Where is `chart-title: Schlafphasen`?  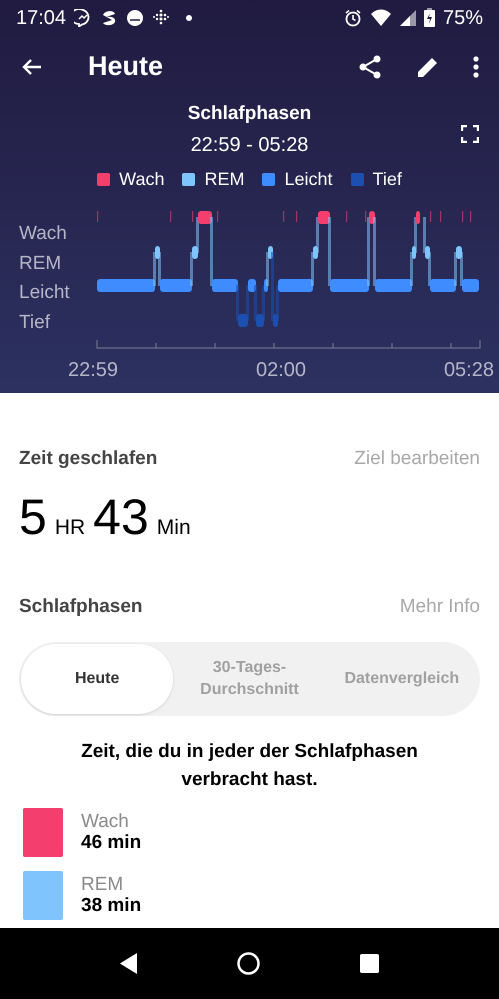 chart-title: Schlafphasen is located at coordinates (250, 114).